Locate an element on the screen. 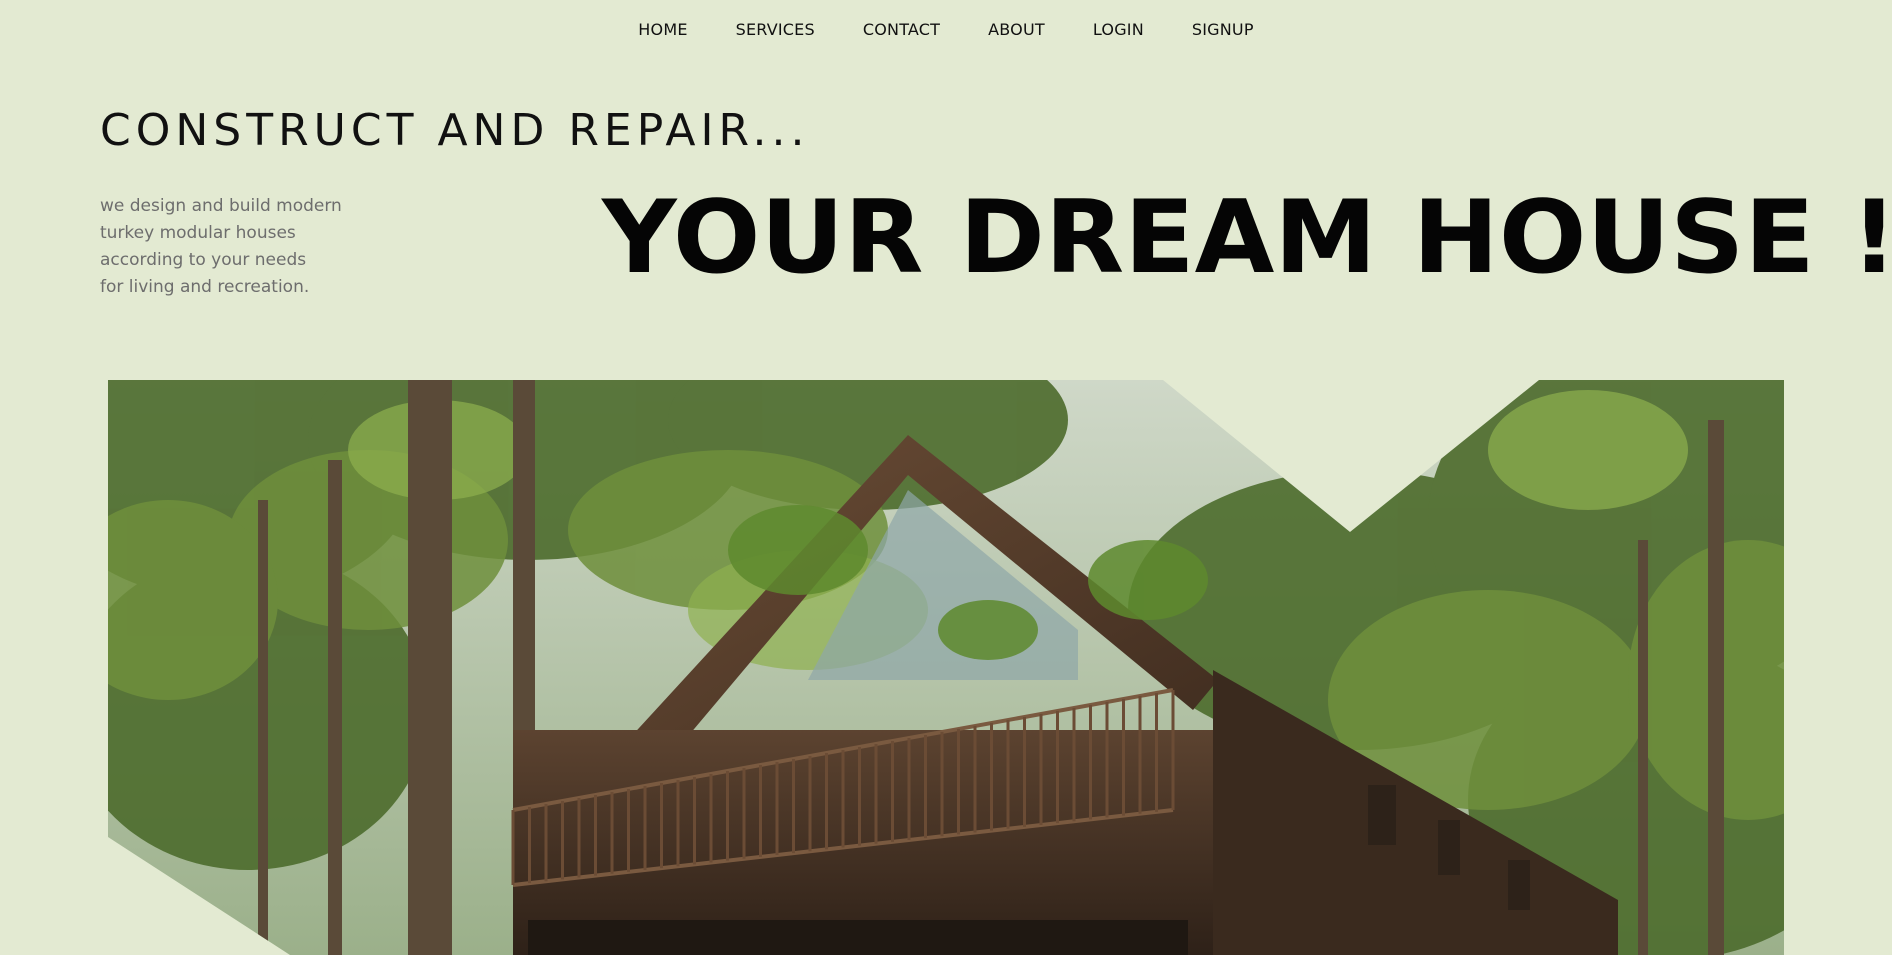 Image resolution: width=1892 pixels, height=955 pixels. nav-login-link: LOGIN is located at coordinates (1118, 29).